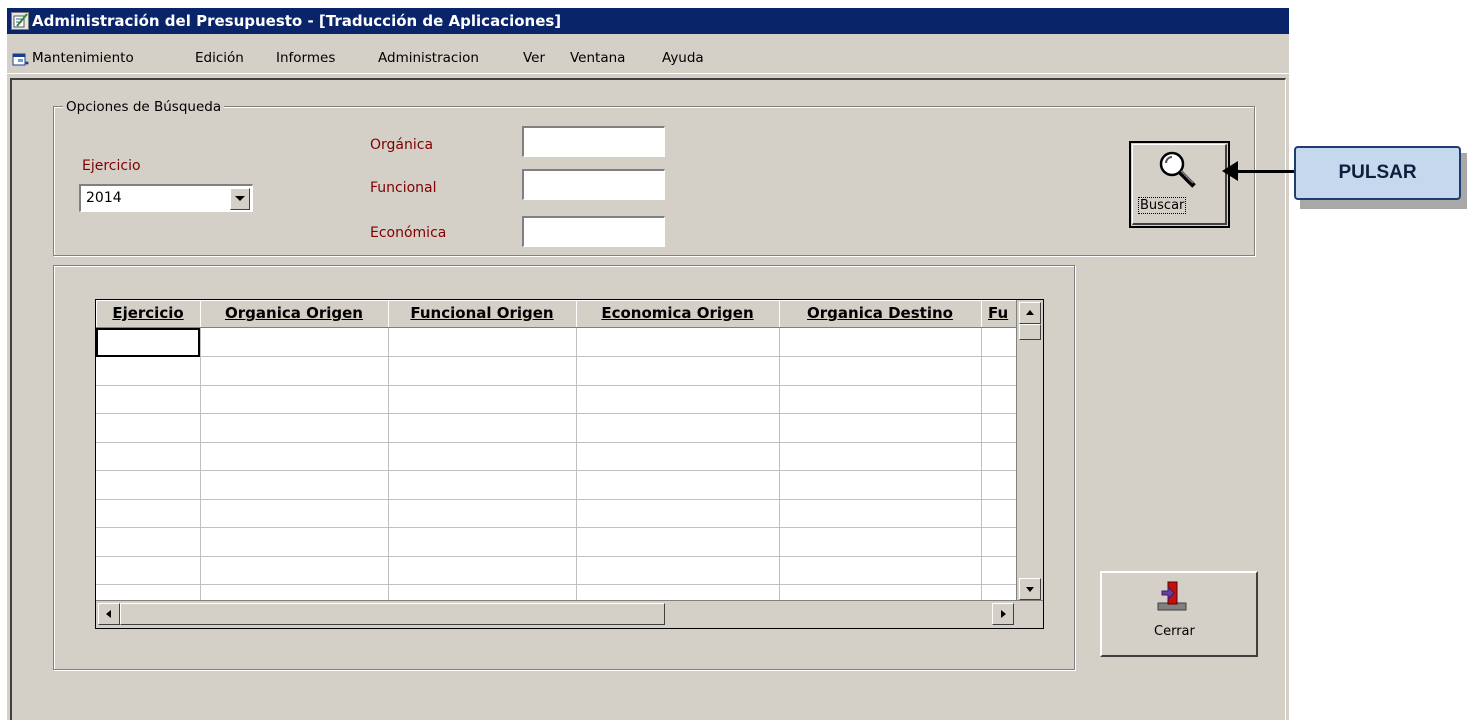 Image resolution: width=1467 pixels, height=720 pixels. I want to click on grid-horizontal-scrollbar, so click(569, 614).